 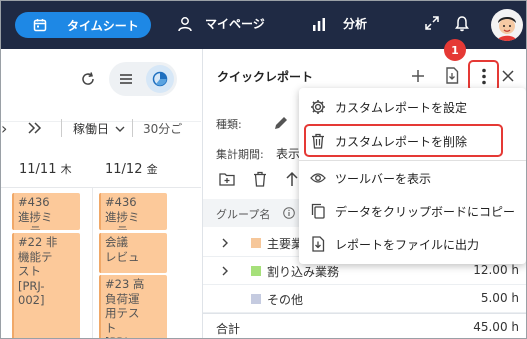 What do you see at coordinates (4, 128) in the screenshot?
I see `prev-arrow-icon: ›` at bounding box center [4, 128].